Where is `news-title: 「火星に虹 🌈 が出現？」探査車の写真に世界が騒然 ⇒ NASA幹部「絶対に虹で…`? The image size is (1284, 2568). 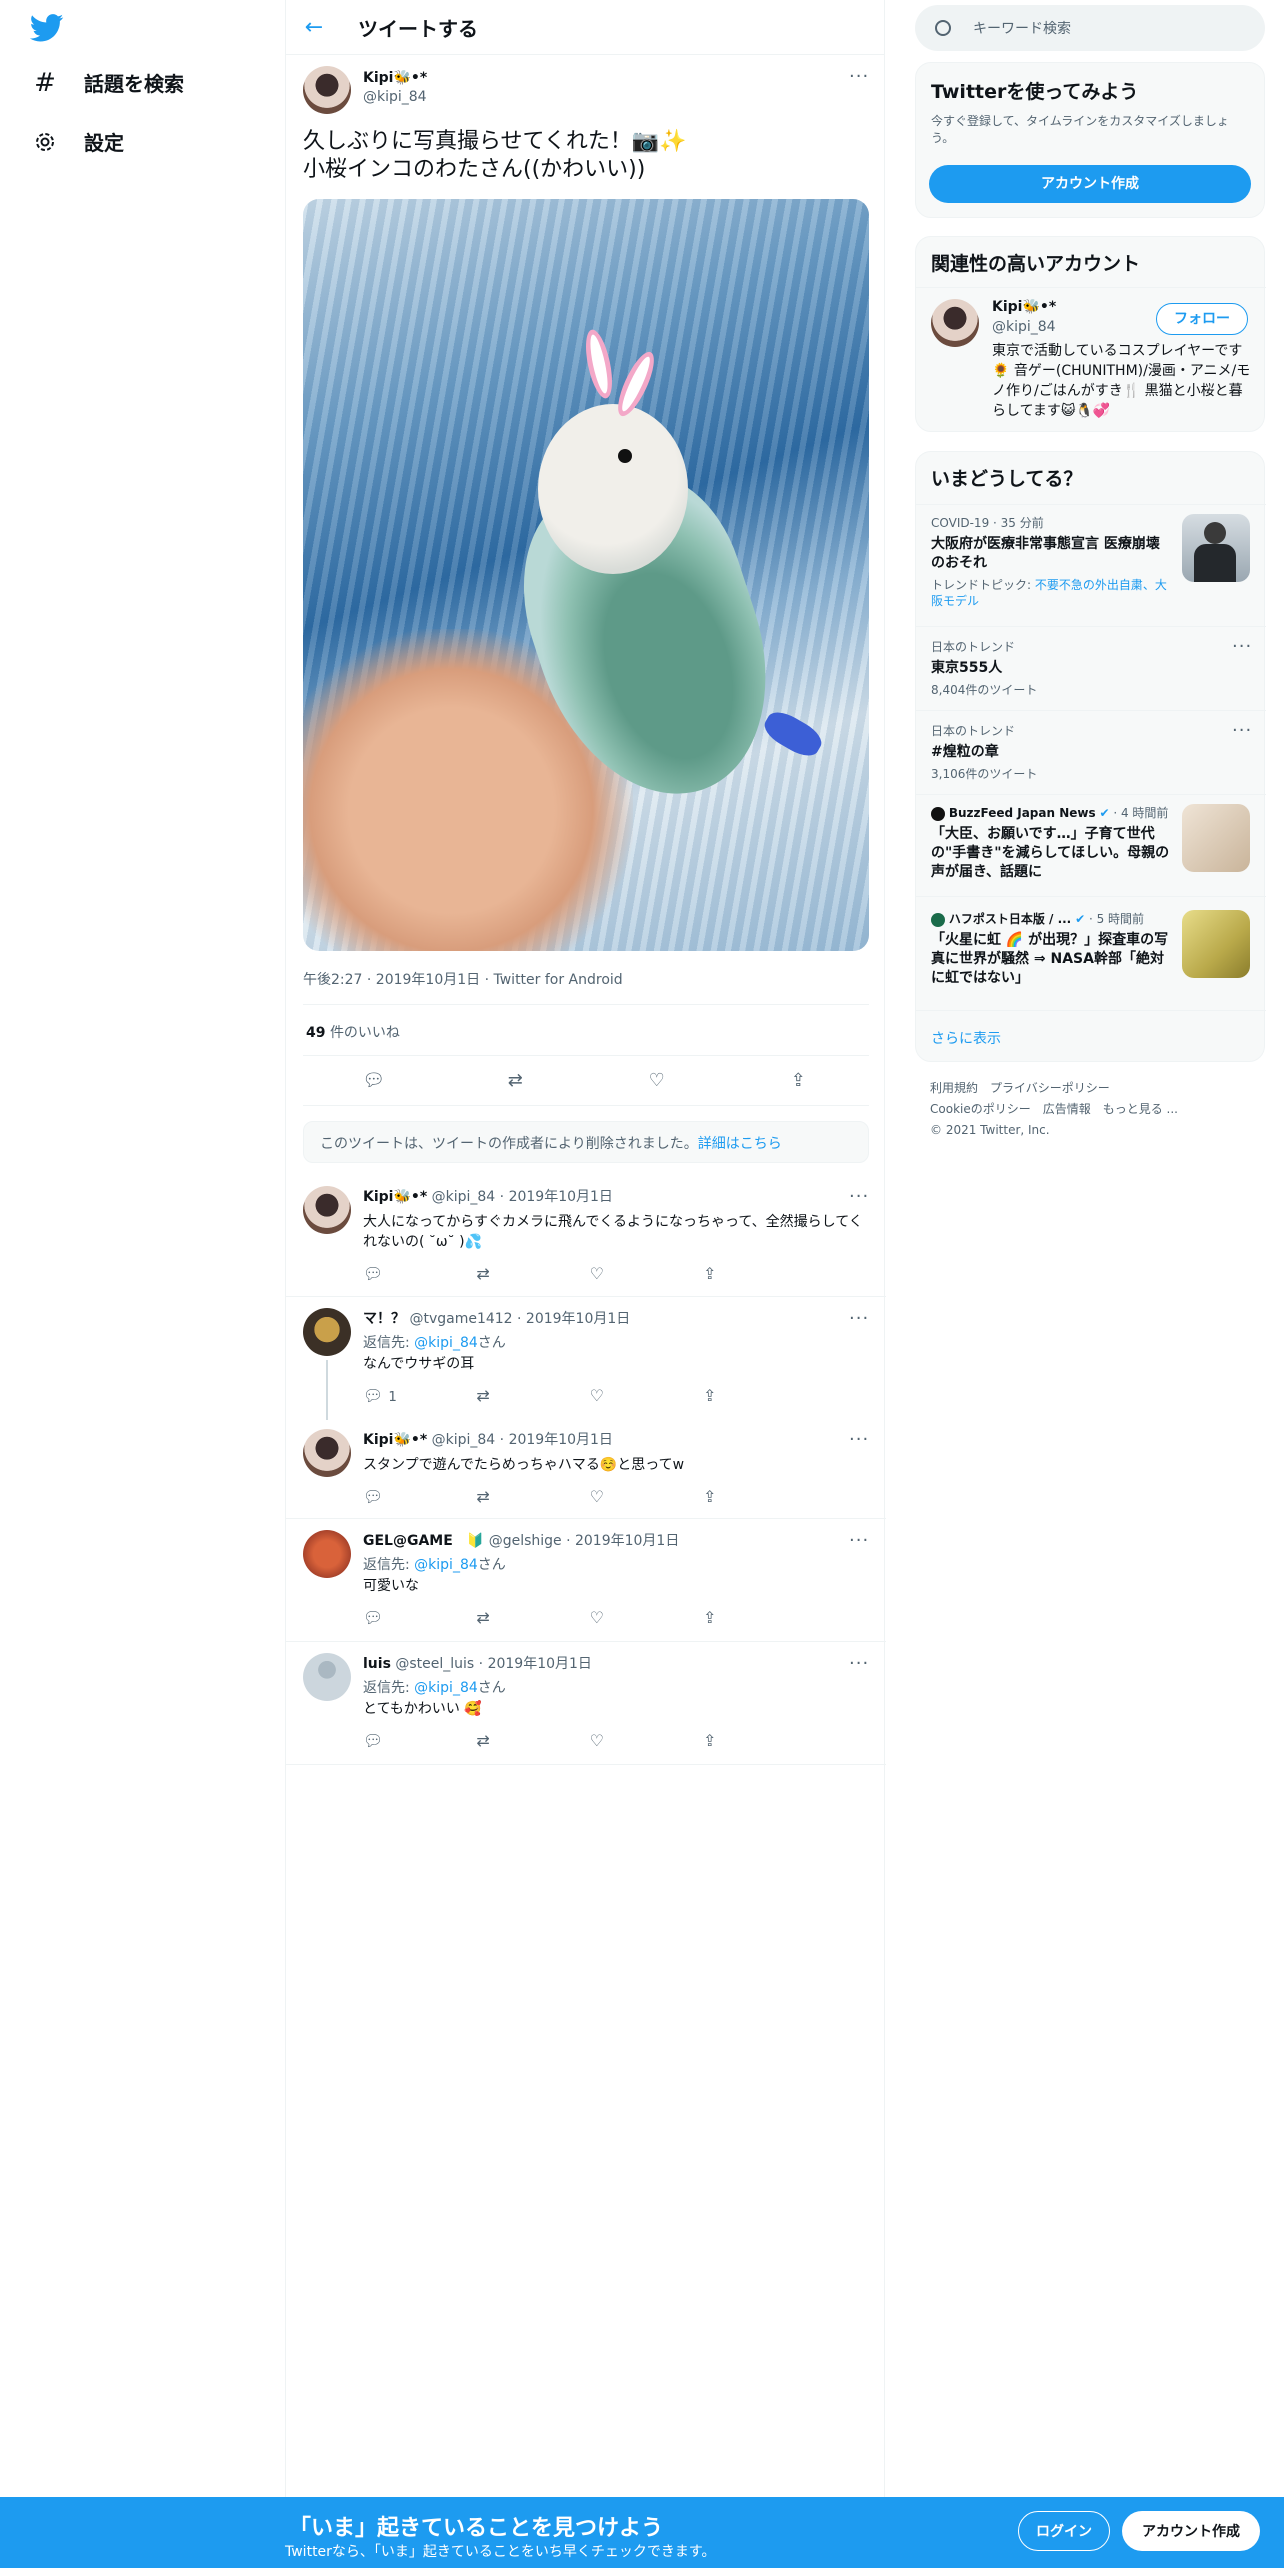
news-title: 「火星に虹 🌈 が出現？」探査車の写真に世界が騒然 ⇒ NASA幹部「絶対に虹で… is located at coordinates (1050, 959).